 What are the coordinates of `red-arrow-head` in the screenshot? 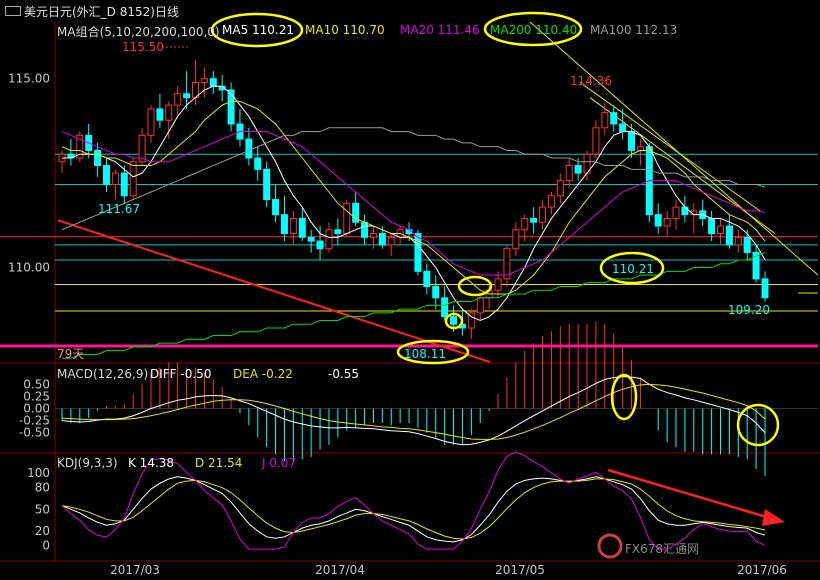 It's located at (773, 517).